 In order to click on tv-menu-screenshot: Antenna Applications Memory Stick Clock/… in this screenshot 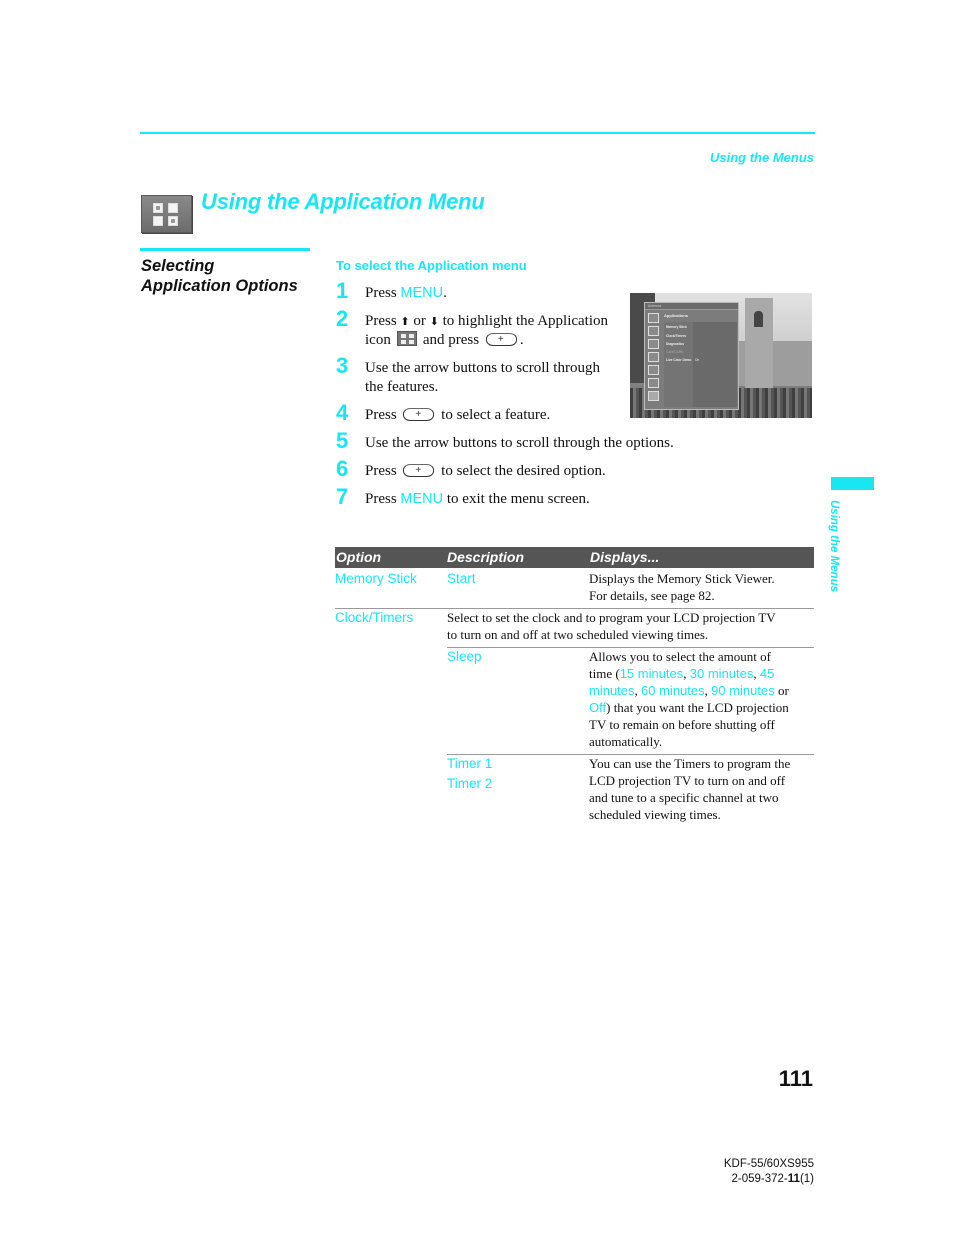, I will do `click(721, 355)`.